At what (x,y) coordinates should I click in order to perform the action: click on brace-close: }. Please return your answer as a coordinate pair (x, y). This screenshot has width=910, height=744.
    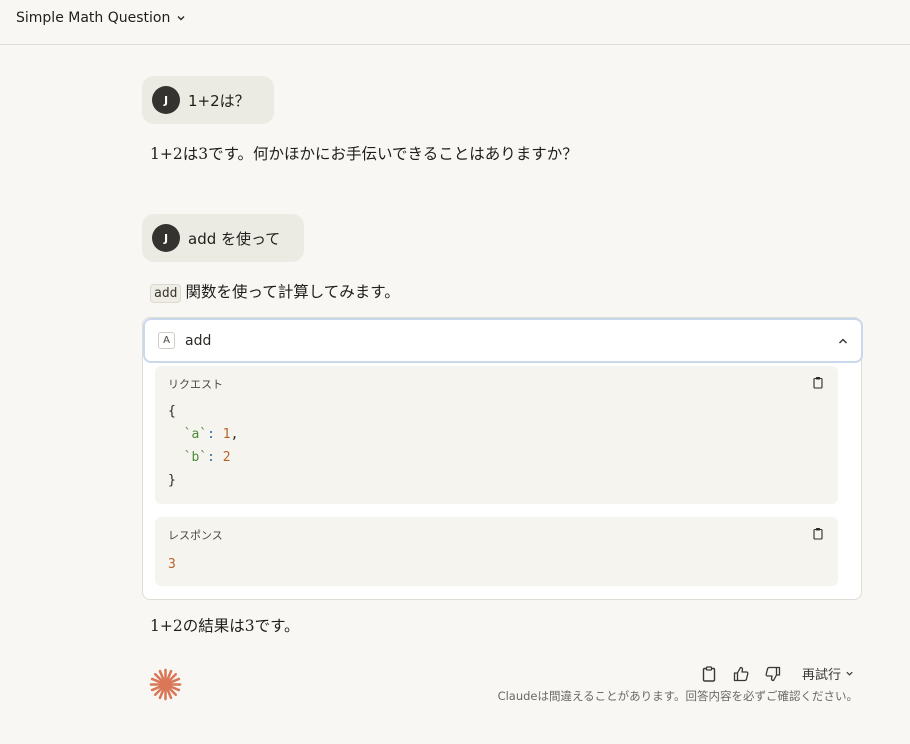
    Looking at the image, I should click on (172, 480).